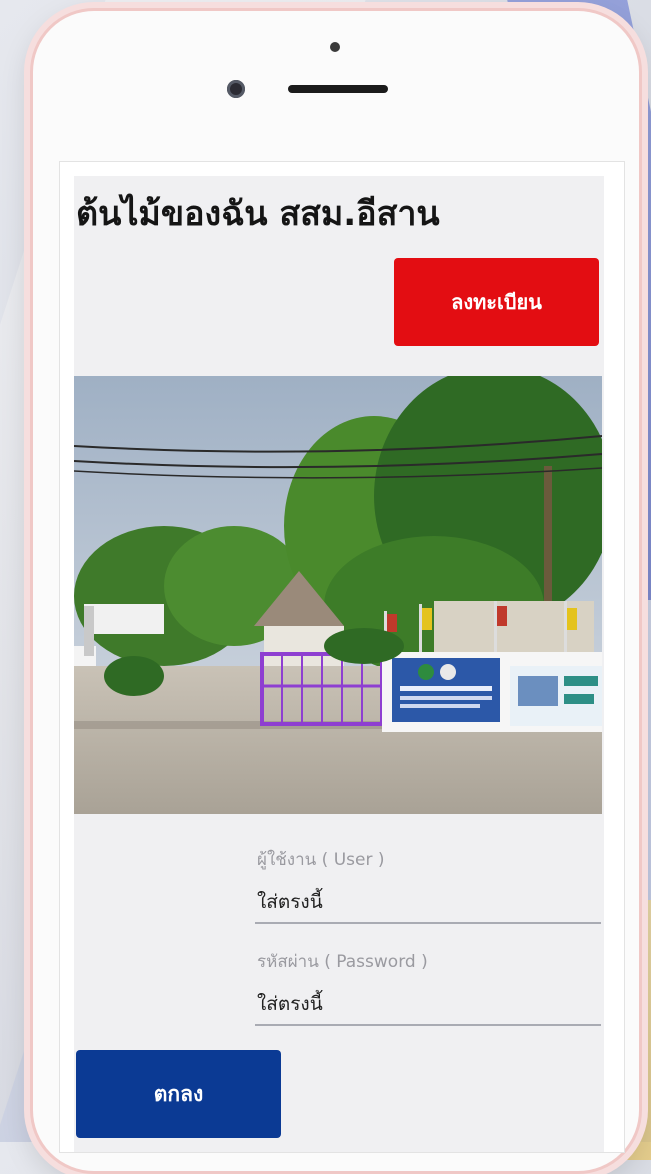 The height and width of the screenshot is (1174, 651). Describe the element at coordinates (338, 89) in the screenshot. I see `speaker-grille-icon` at that location.